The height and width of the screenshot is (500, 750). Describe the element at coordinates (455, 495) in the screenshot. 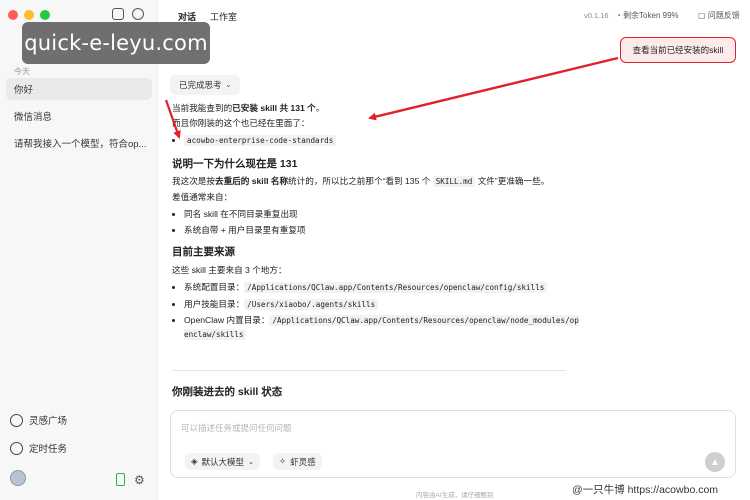

I see `ai-disclaimer: 内容由AI生成，请仔细甄别` at that location.